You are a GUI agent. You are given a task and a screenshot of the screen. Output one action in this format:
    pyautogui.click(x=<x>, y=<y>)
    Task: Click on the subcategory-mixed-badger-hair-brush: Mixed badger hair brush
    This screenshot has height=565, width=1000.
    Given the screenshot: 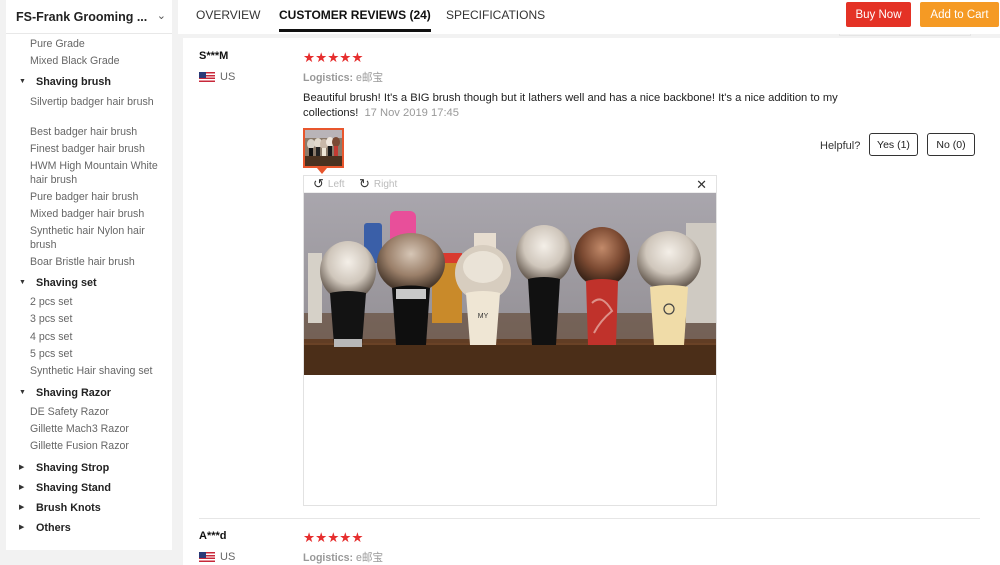 What is the action you would take?
    pyautogui.click(x=98, y=215)
    